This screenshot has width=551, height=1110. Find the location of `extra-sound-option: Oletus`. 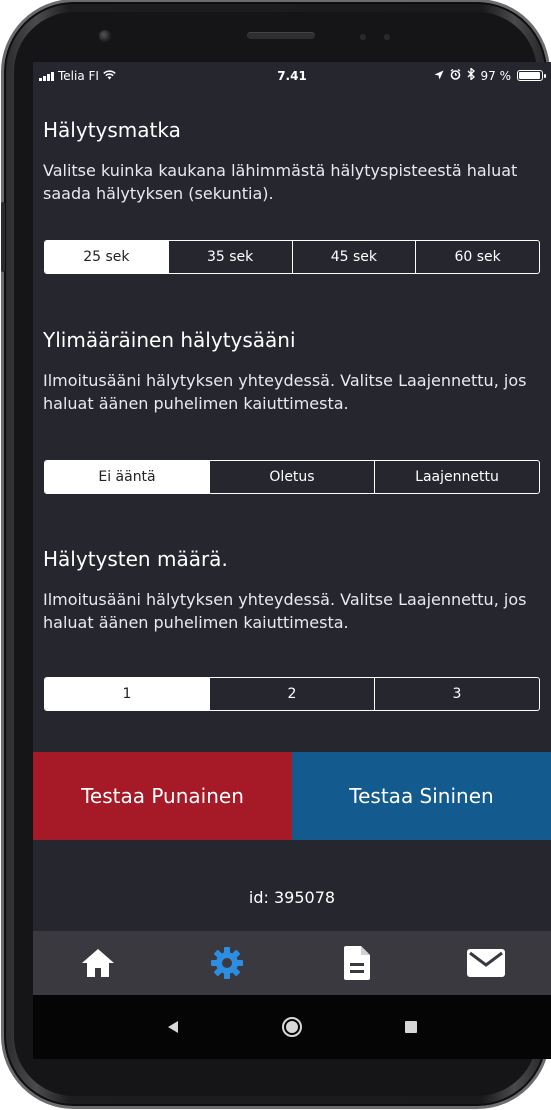

extra-sound-option: Oletus is located at coordinates (291, 477).